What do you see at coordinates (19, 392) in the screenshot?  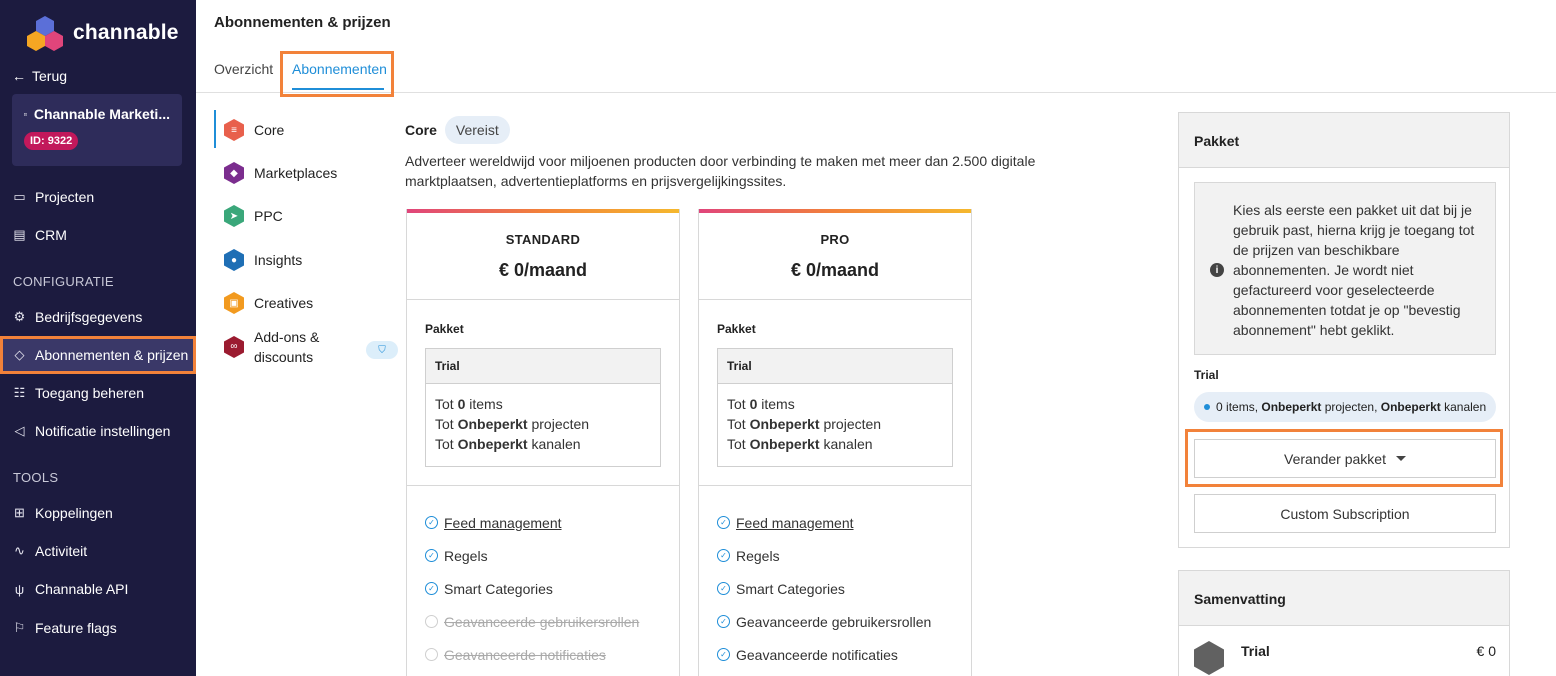 I see `users-icon: ☷` at bounding box center [19, 392].